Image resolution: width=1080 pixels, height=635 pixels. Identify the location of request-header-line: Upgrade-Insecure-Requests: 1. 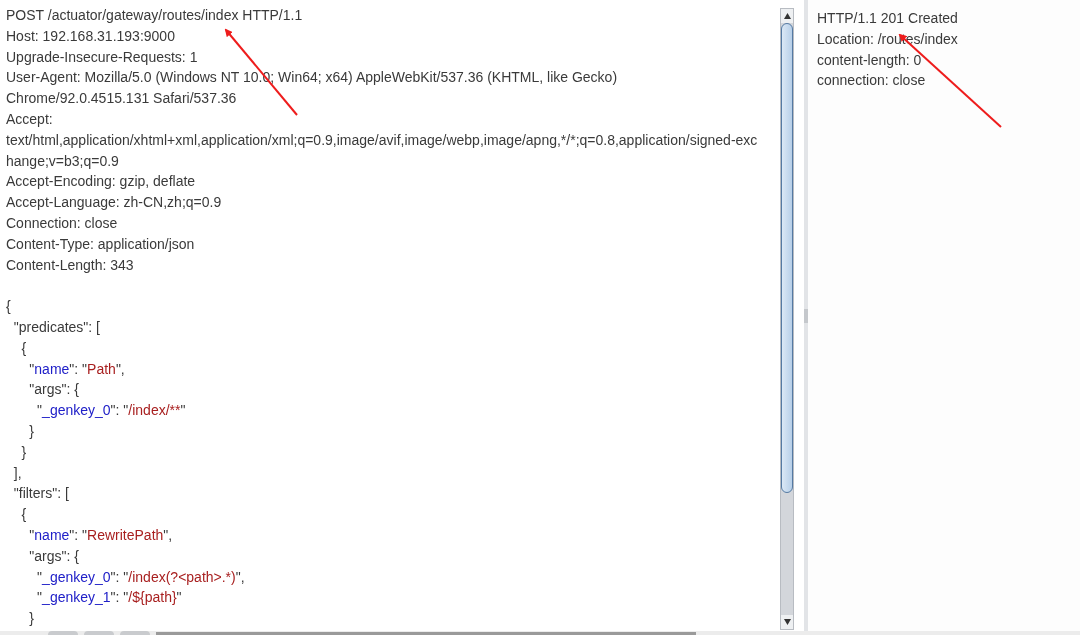
(102, 57).